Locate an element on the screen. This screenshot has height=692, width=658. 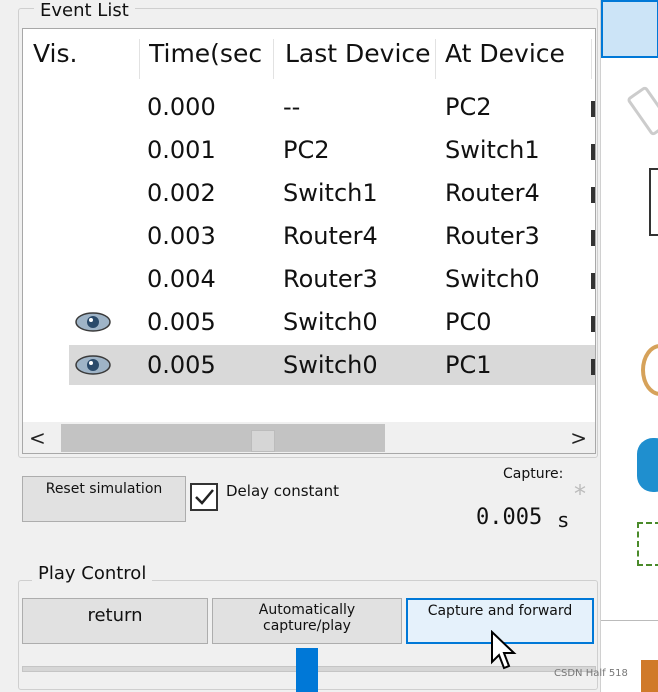
hand-tool-icon is located at coordinates (641, 111).